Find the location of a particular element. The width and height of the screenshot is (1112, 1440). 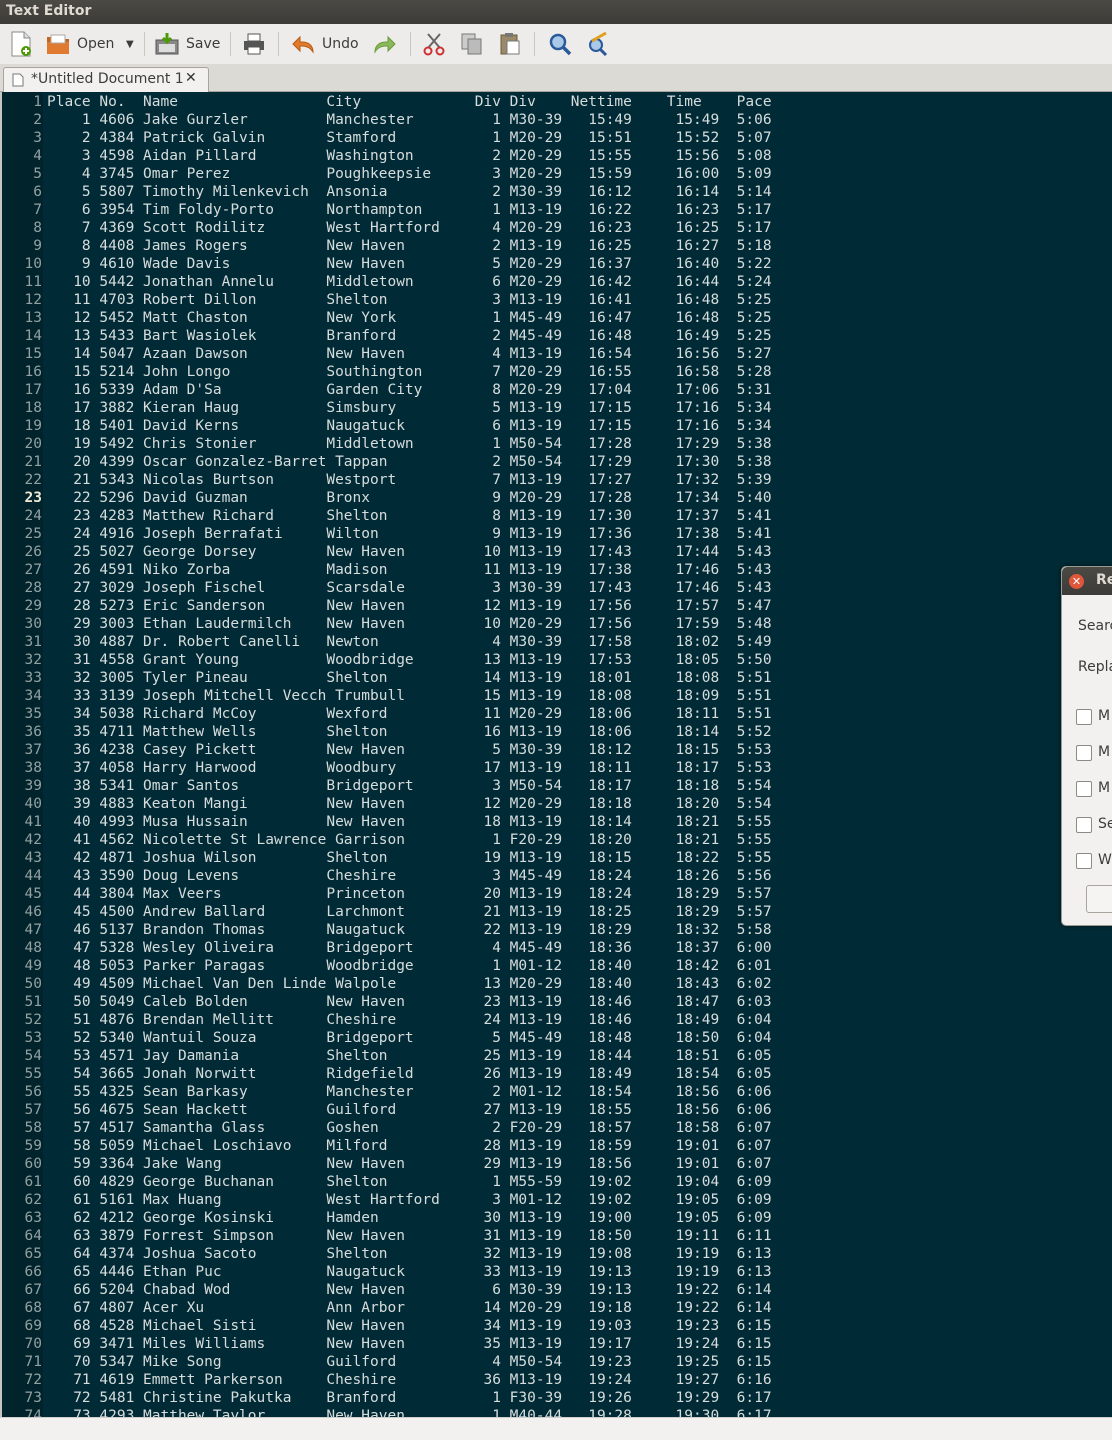

copy-icon is located at coordinates (471, 44).